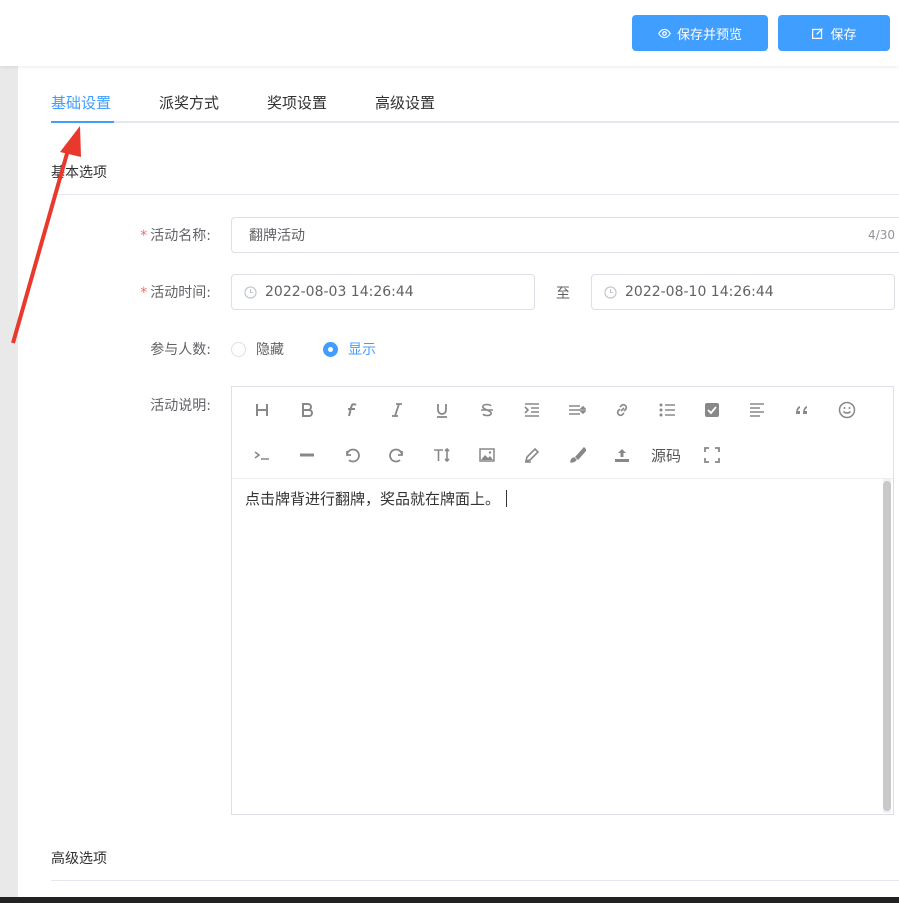 This screenshot has height=903, width=899. What do you see at coordinates (449, 900) in the screenshot?
I see `bottom-edge` at bounding box center [449, 900].